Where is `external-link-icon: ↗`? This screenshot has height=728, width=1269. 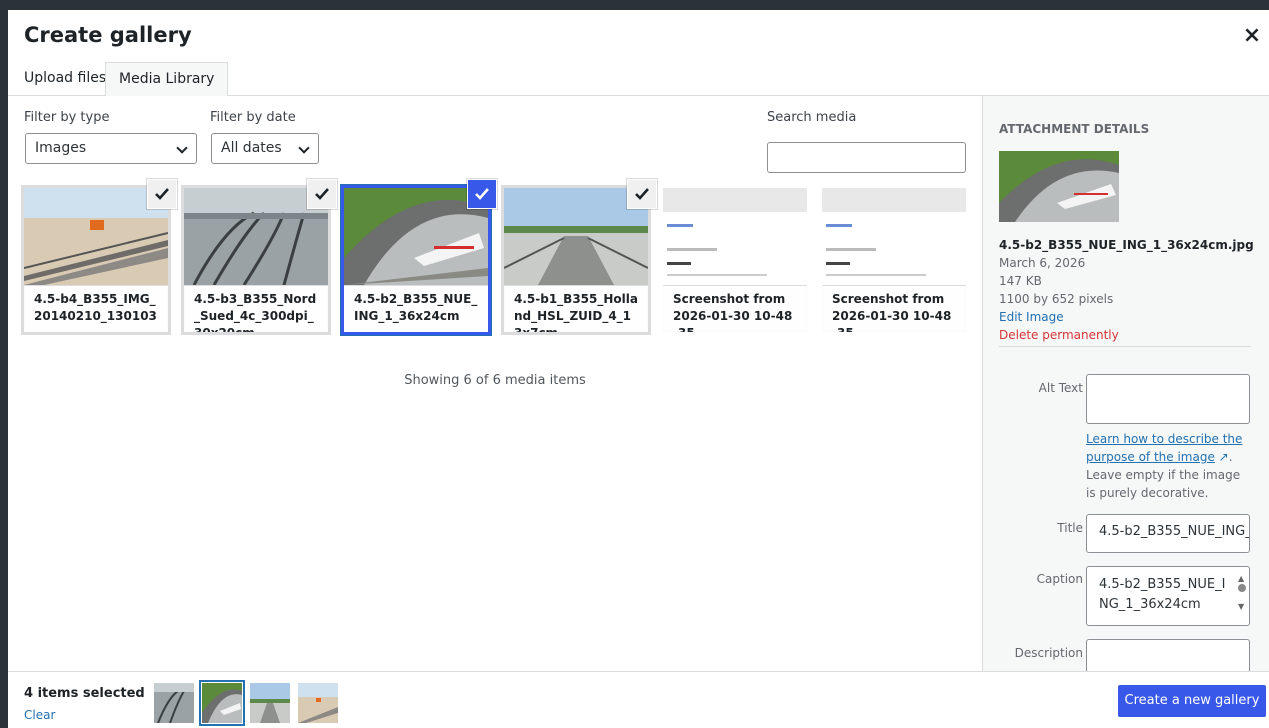
external-link-icon: ↗ is located at coordinates (1223, 457).